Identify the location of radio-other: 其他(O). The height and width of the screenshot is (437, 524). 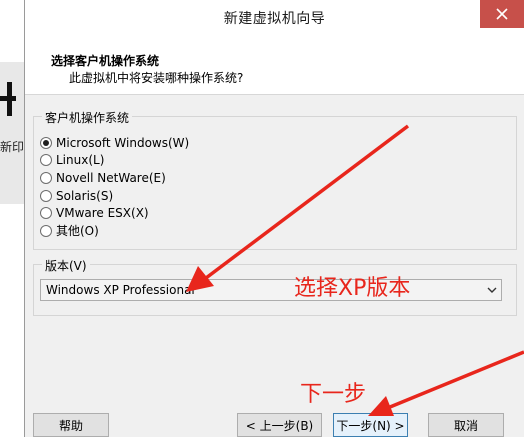
(69, 230).